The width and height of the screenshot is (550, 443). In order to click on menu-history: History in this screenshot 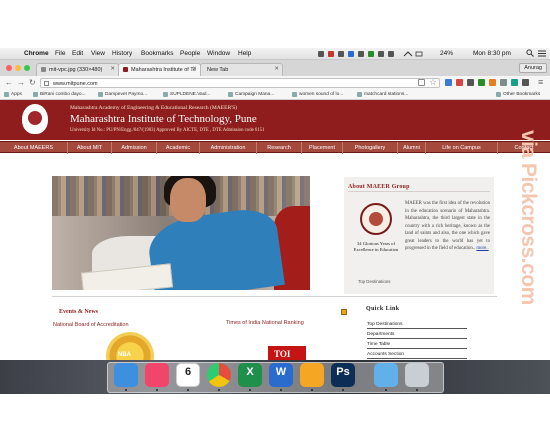, I will do `click(122, 53)`.